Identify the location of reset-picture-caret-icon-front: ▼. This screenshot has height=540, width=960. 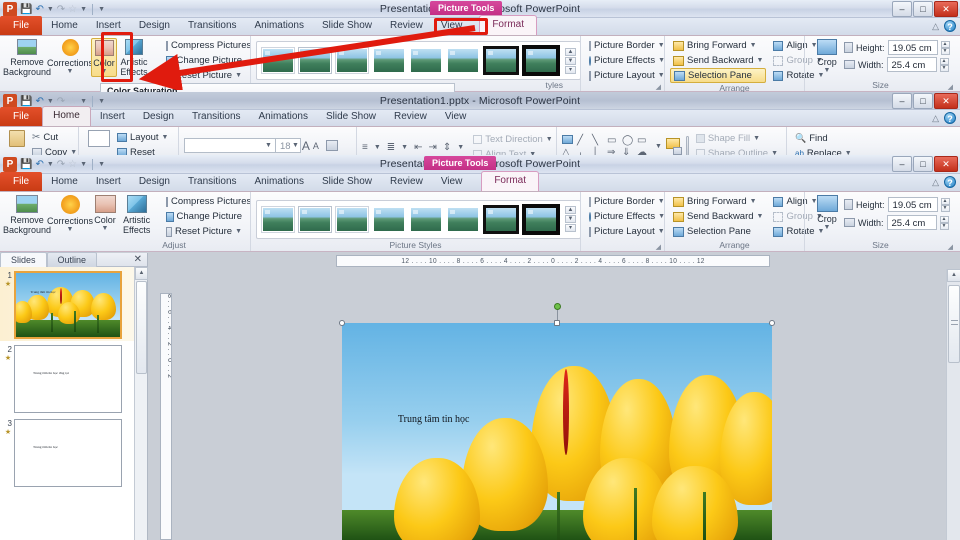
(238, 231).